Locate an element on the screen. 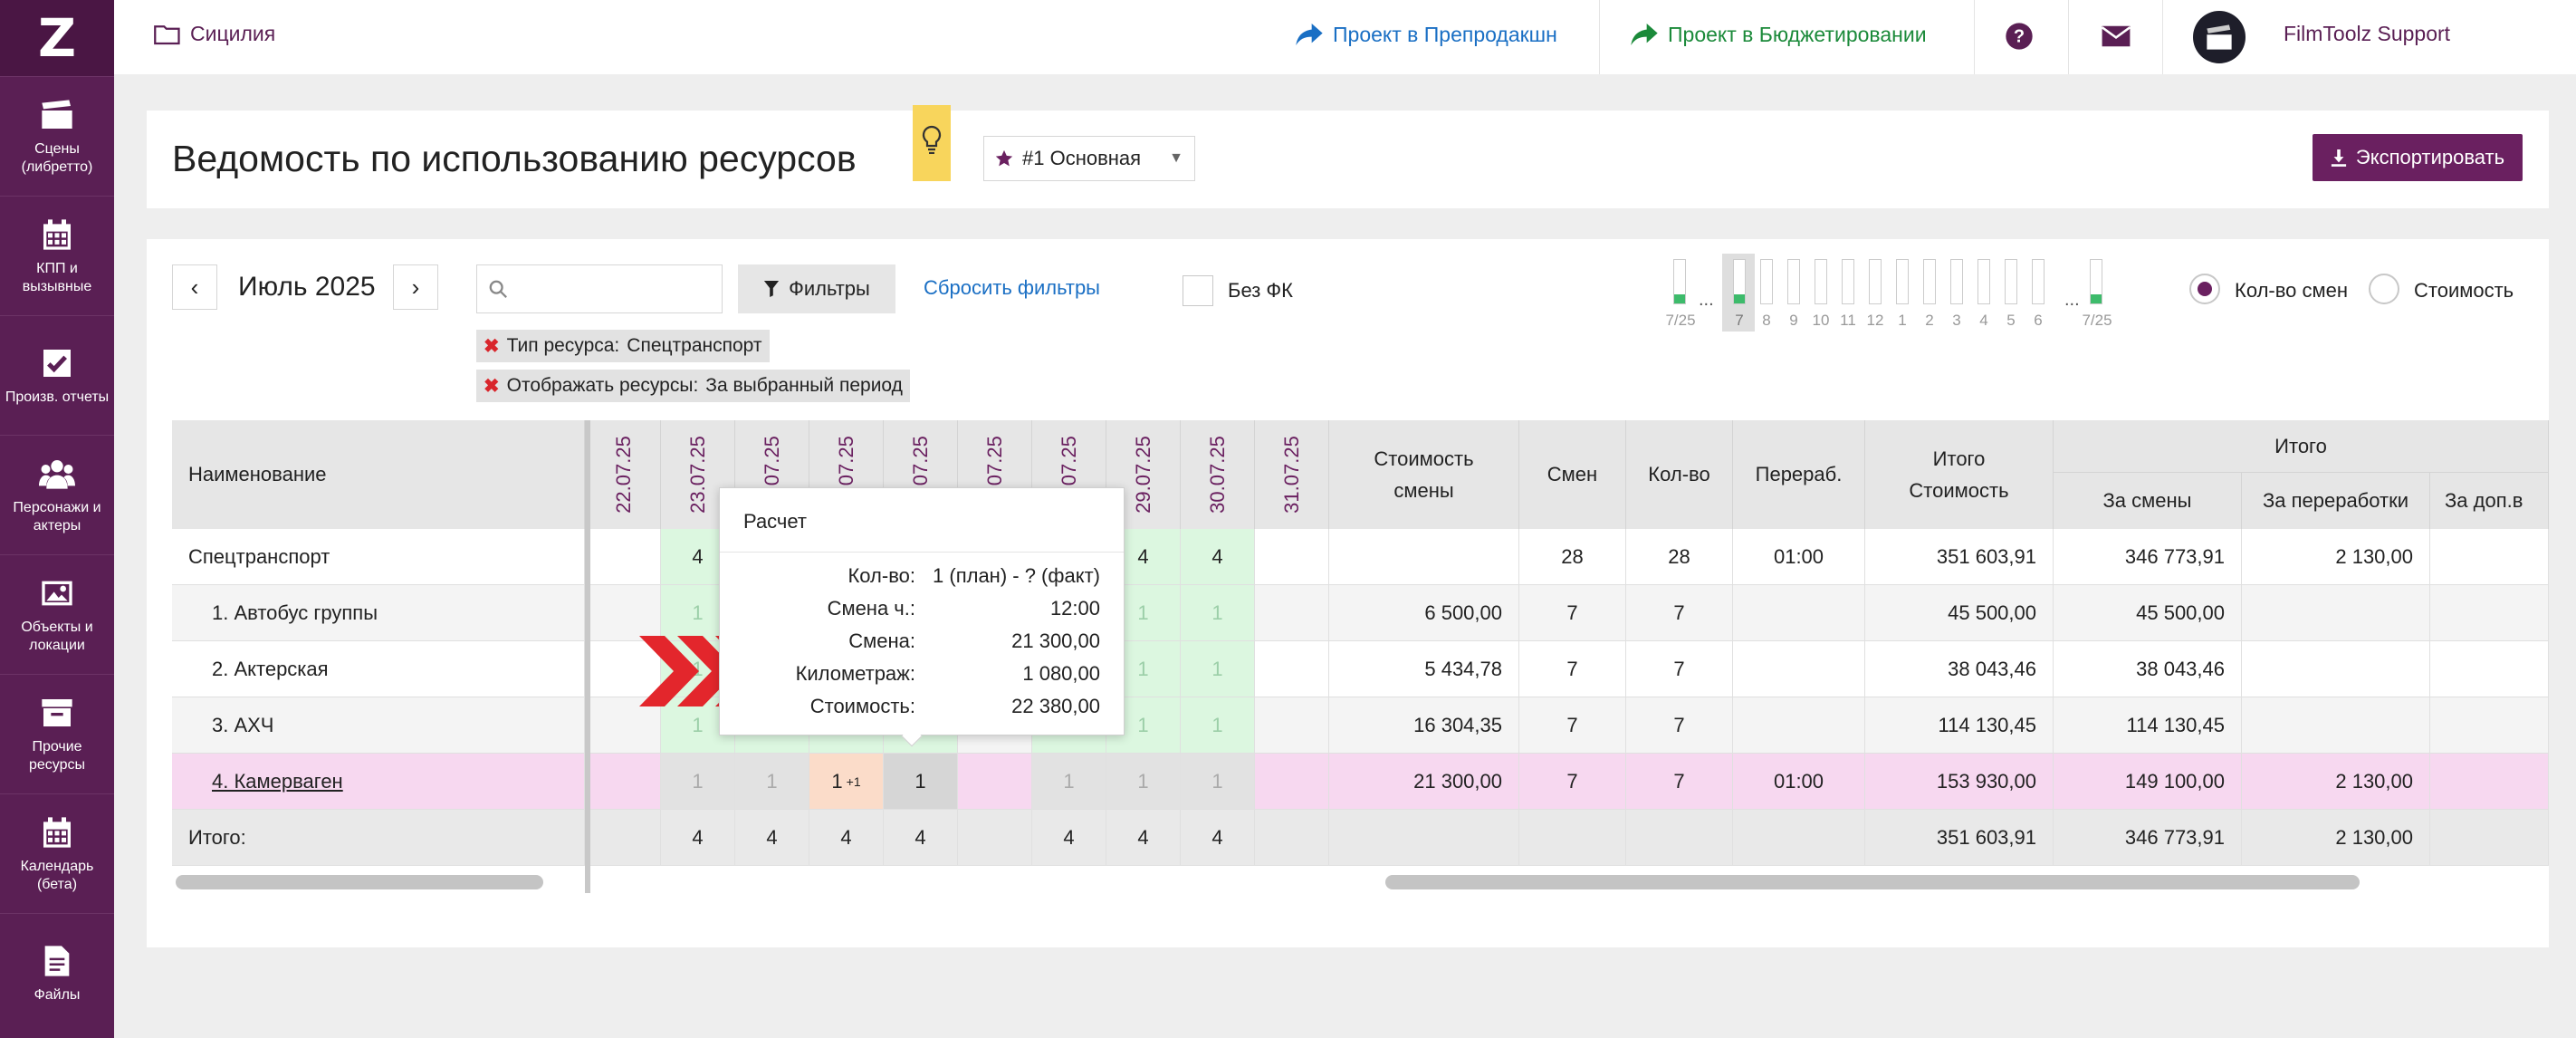  support-user-name: FilmToolz Support is located at coordinates (2367, 34).